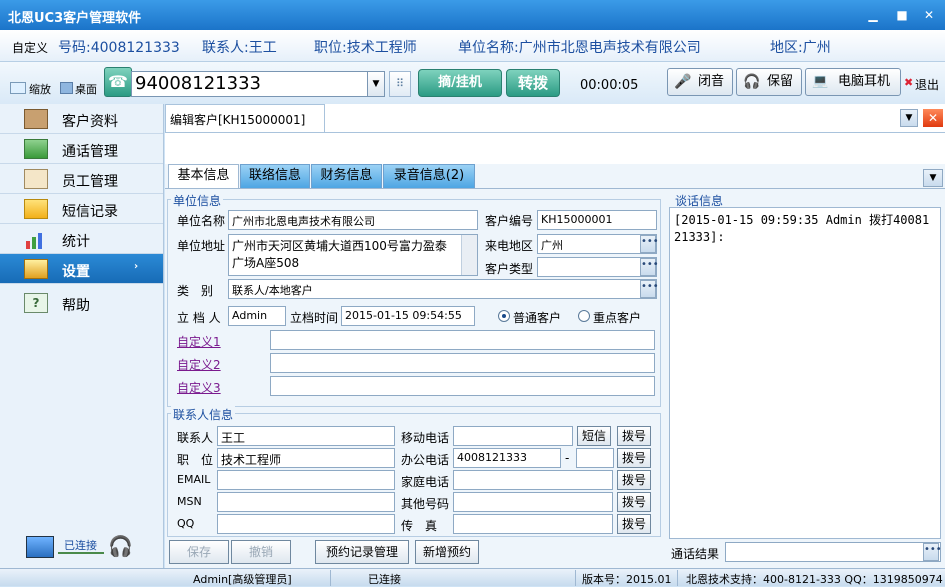 The image size is (945, 587). Describe the element at coordinates (909, 118) in the screenshot. I see `doc-menu-chevron-down-icon: ▼` at that location.